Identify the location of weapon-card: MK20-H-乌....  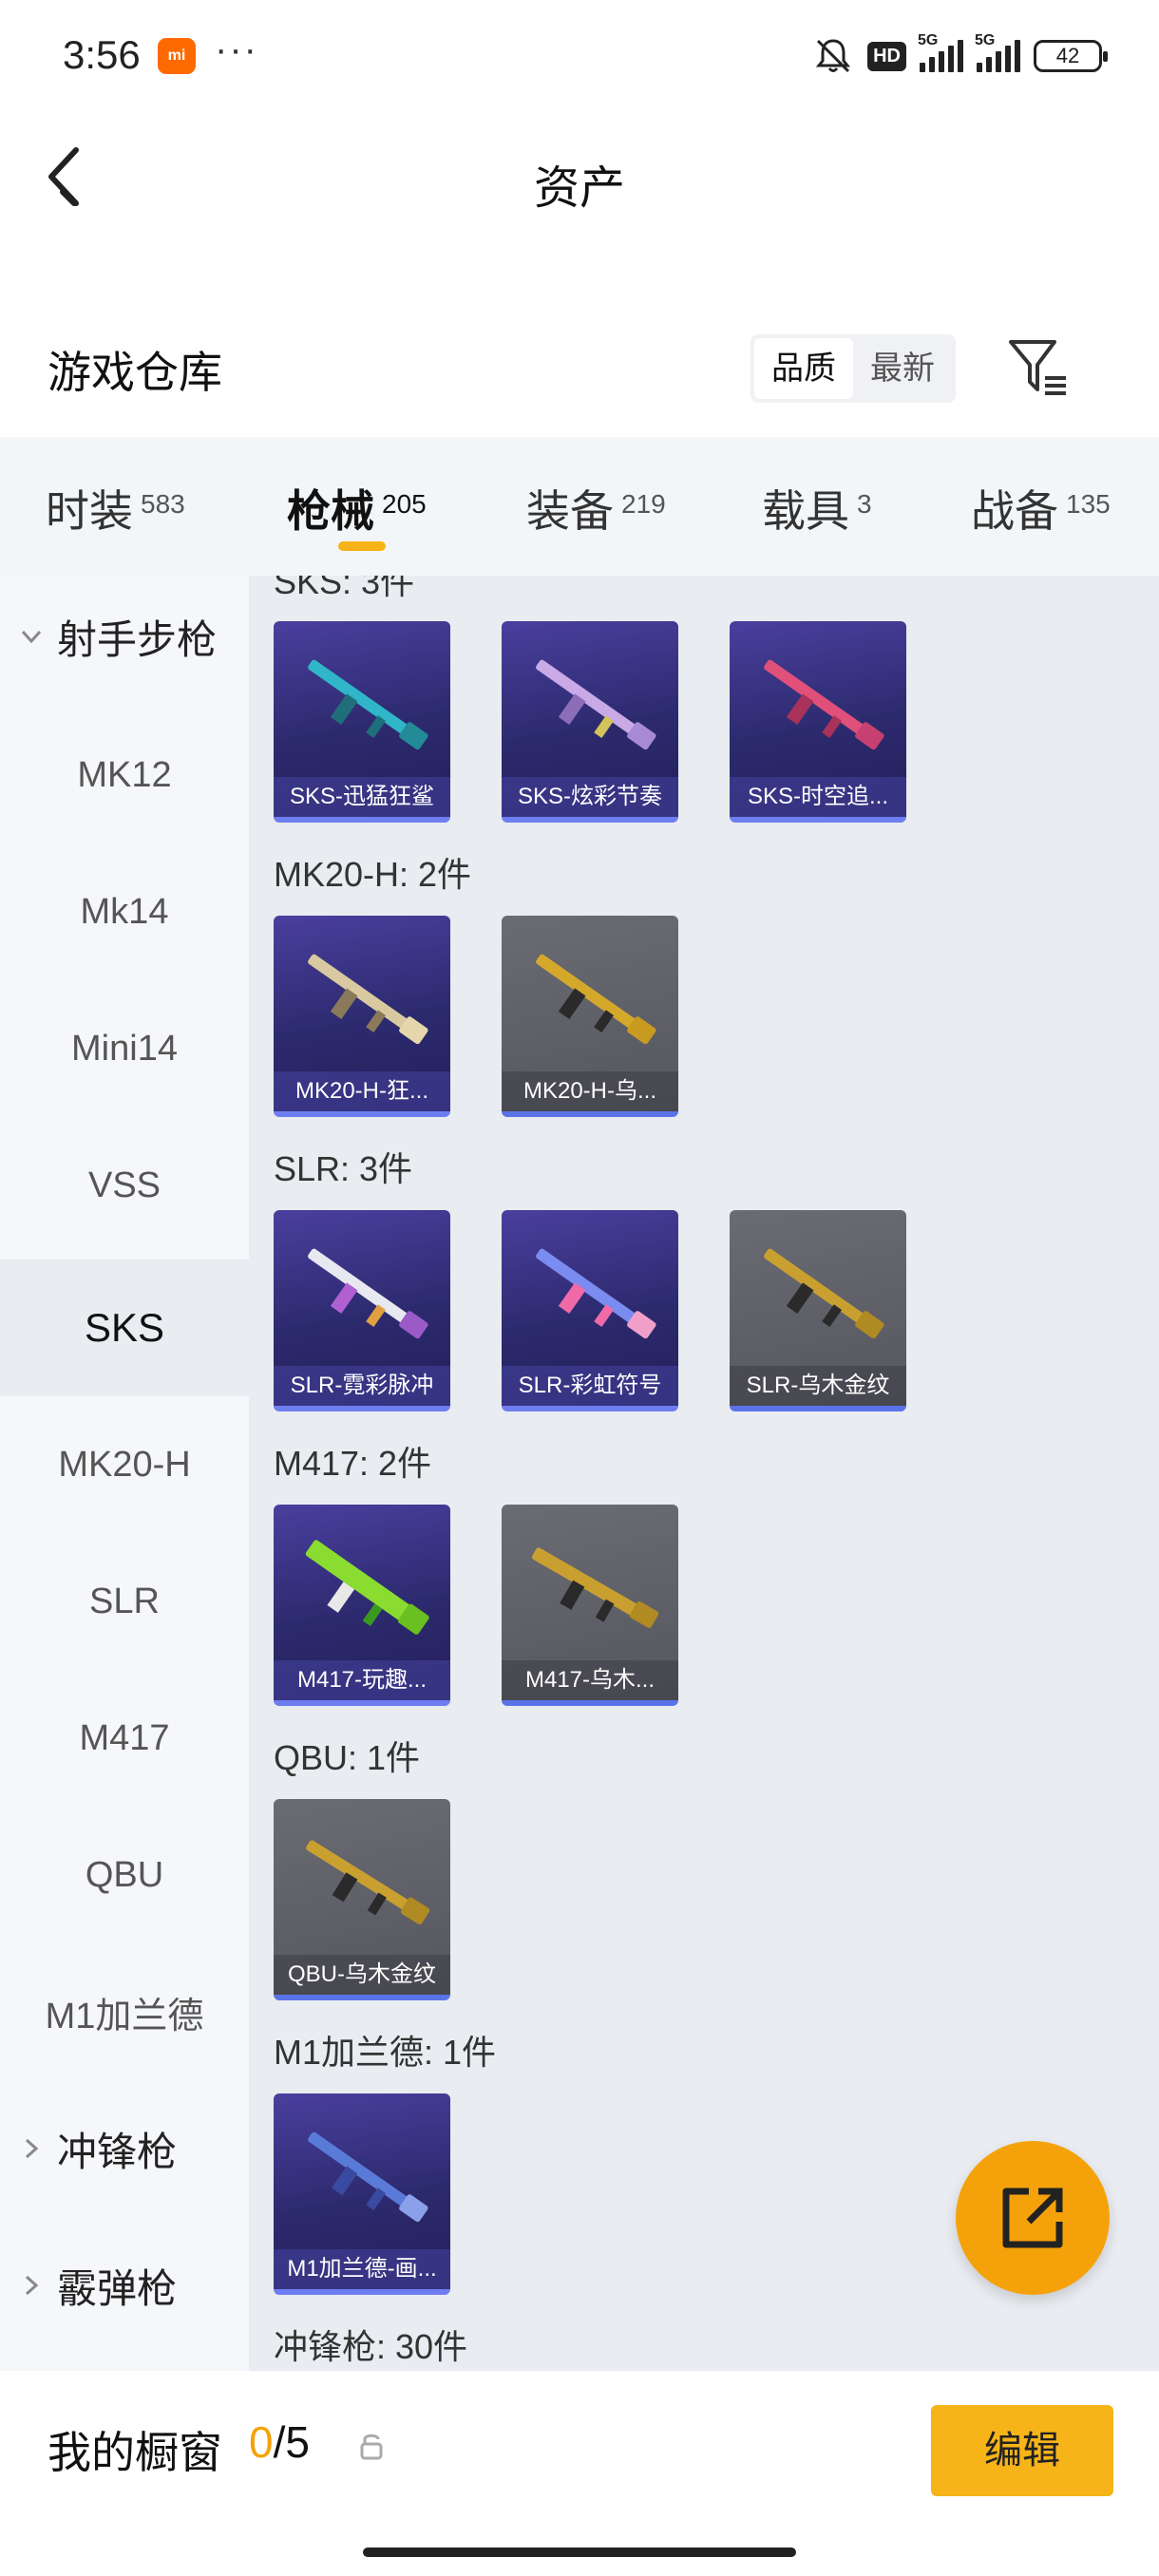
(590, 1016).